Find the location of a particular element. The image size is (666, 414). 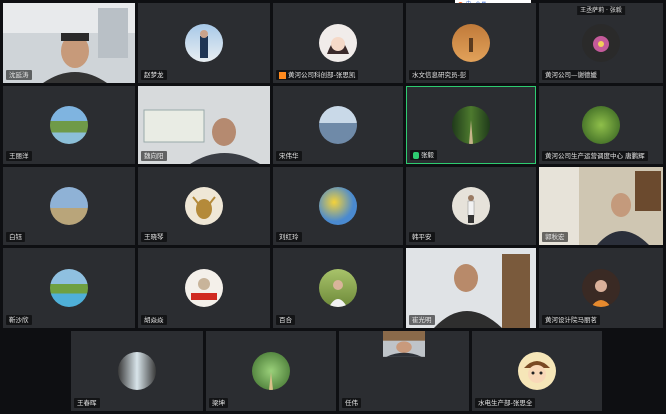

lake-avatar-icon is located at coordinates (338, 125).